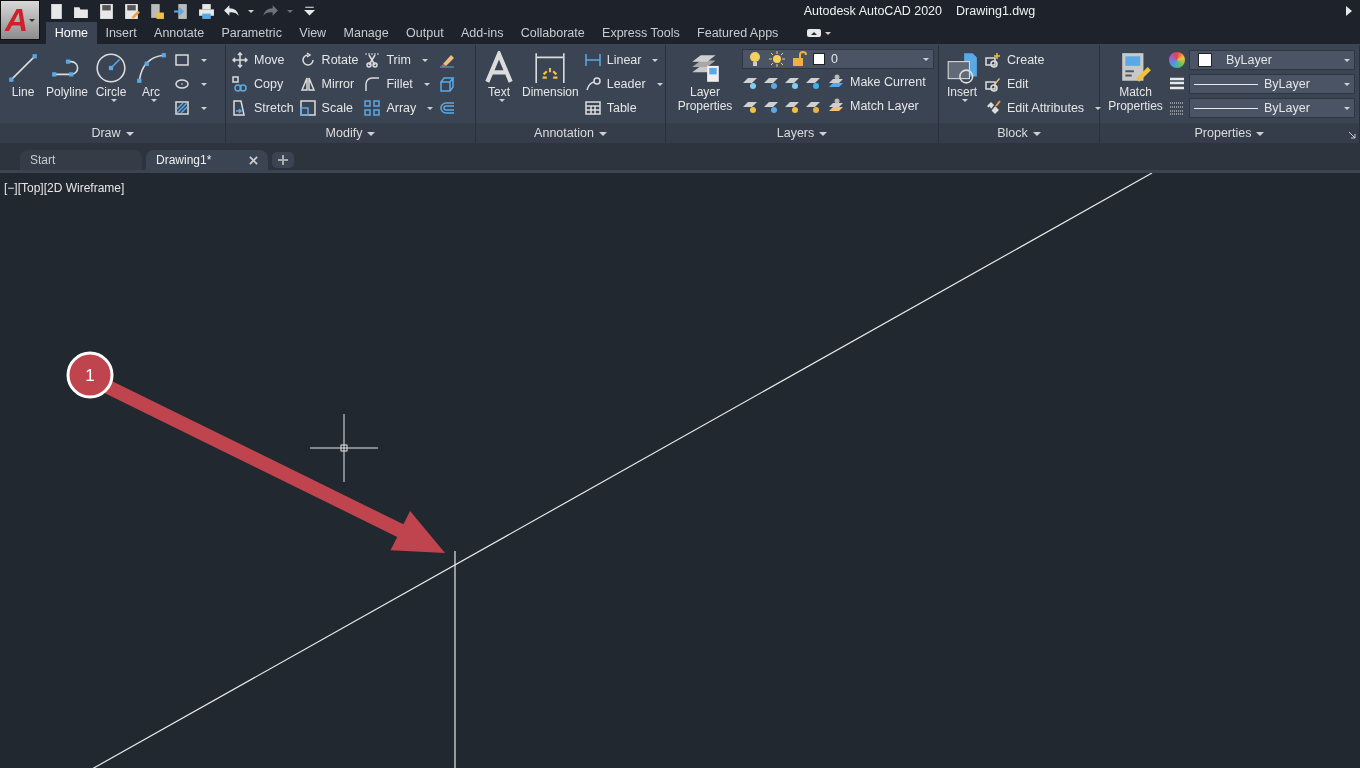 The image size is (1360, 768). What do you see at coordinates (993, 108) in the screenshot?
I see `edit-attributes-icon` at bounding box center [993, 108].